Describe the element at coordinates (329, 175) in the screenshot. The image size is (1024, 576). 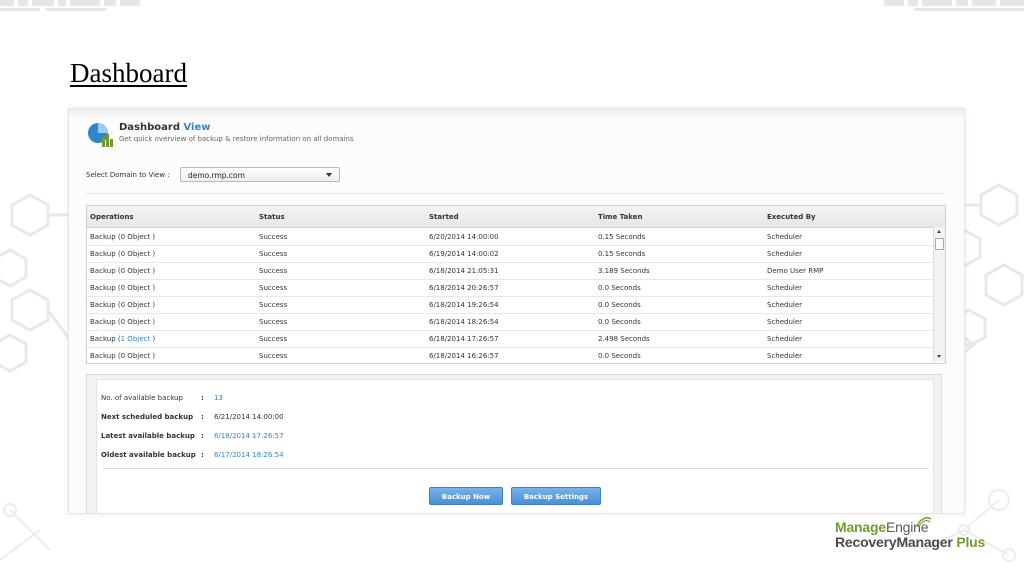
I see `chevron-down-icon` at that location.